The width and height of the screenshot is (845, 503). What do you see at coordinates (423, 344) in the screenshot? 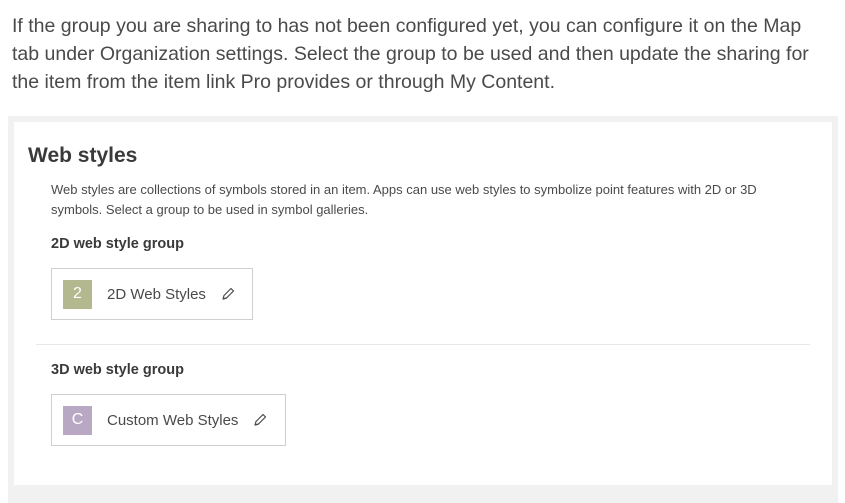
I see `section-divider` at bounding box center [423, 344].